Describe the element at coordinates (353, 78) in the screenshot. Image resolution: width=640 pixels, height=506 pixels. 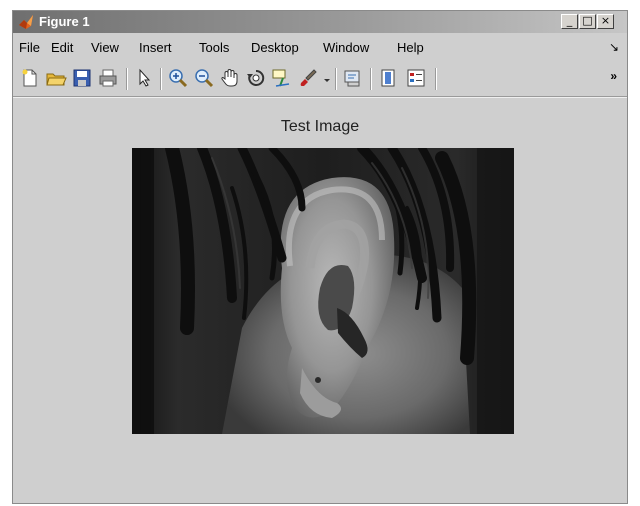
I see `link-plot-icon` at that location.